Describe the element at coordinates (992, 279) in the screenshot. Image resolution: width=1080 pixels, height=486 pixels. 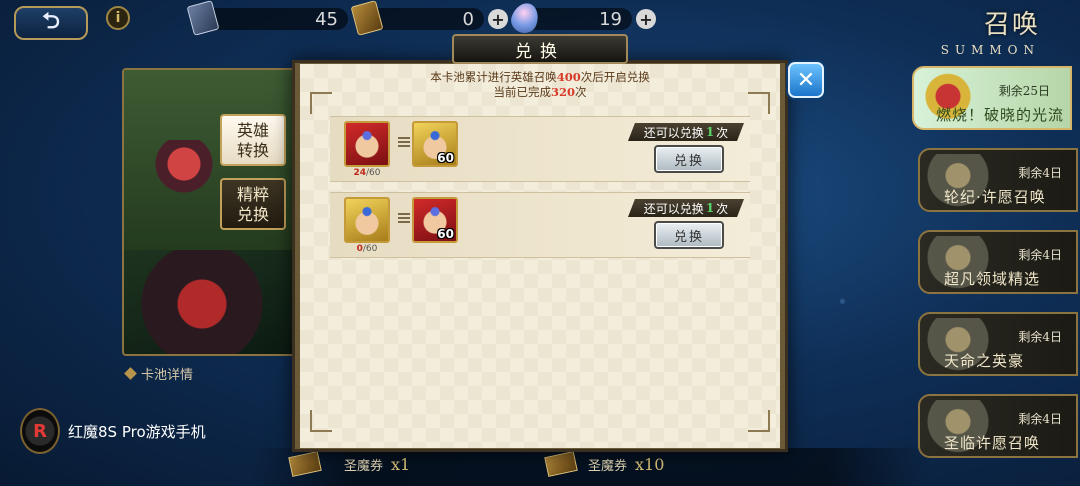
I see `banner-name: 超凡领域精选` at that location.